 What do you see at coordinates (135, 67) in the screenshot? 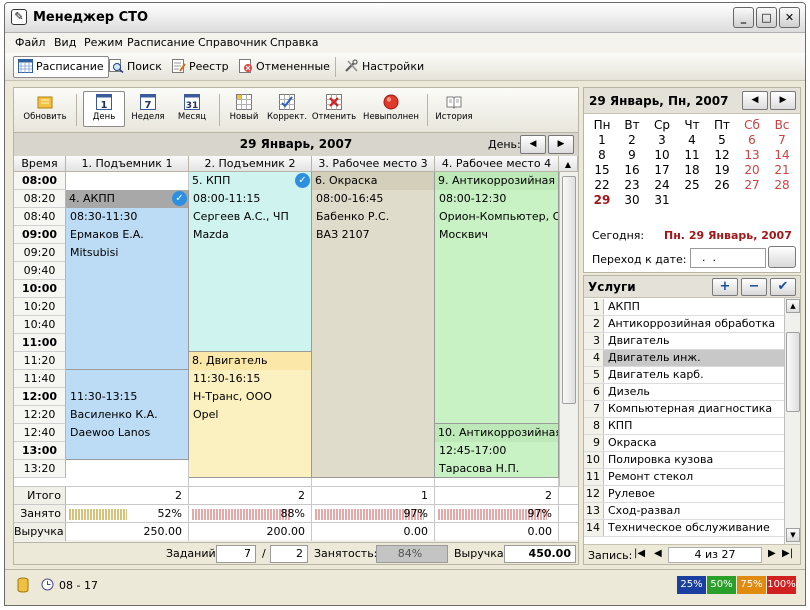
I see `search-button: Поиск` at bounding box center [135, 67].